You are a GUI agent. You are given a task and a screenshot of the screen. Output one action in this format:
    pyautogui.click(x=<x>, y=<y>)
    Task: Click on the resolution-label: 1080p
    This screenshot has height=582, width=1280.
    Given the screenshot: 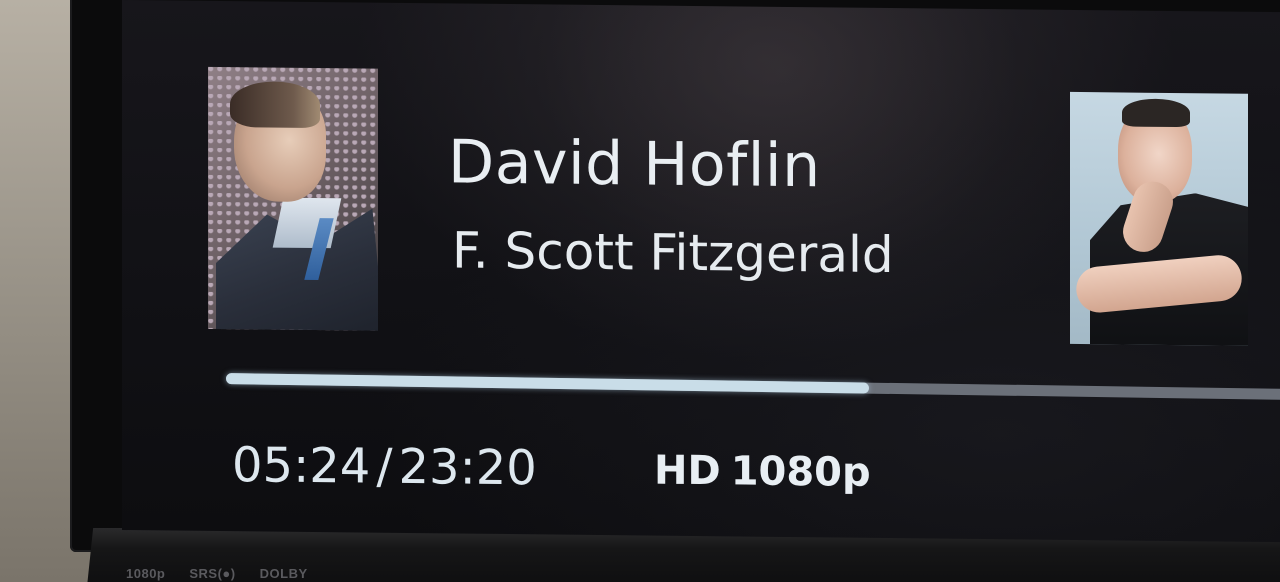 What is the action you would take?
    pyautogui.click(x=800, y=472)
    